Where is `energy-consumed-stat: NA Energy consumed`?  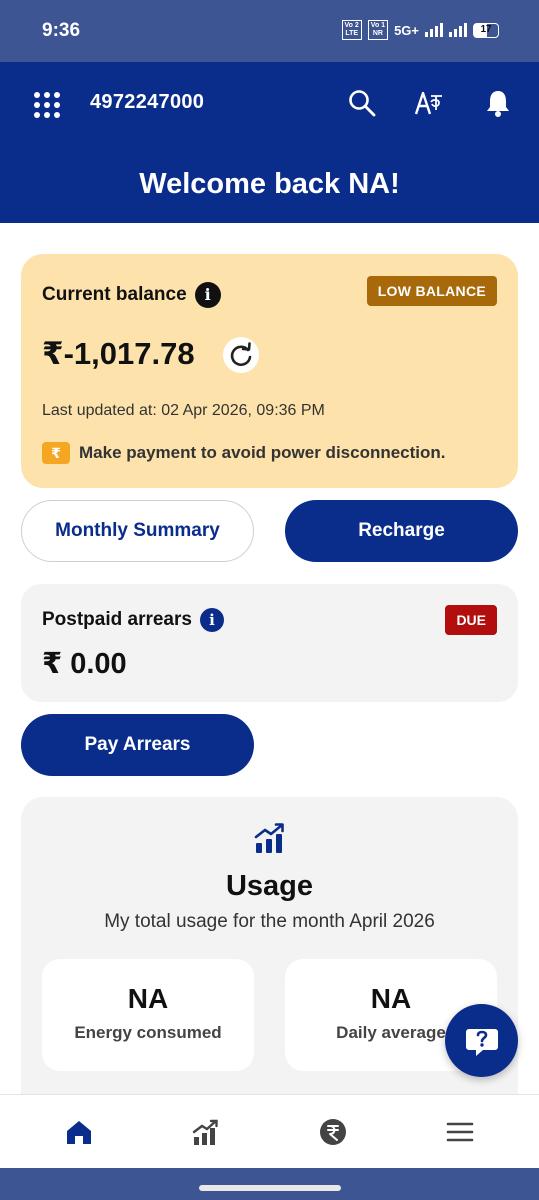 energy-consumed-stat: NA Energy consumed is located at coordinates (148, 1015).